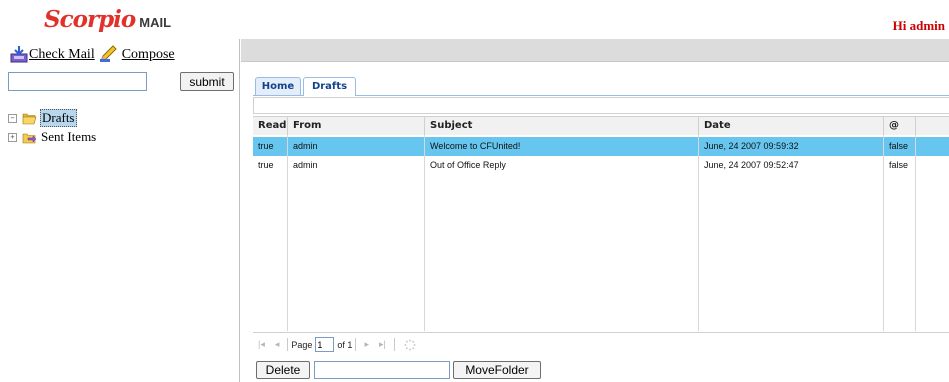 The image size is (949, 382). I want to click on expand-icon: +, so click(12, 137).